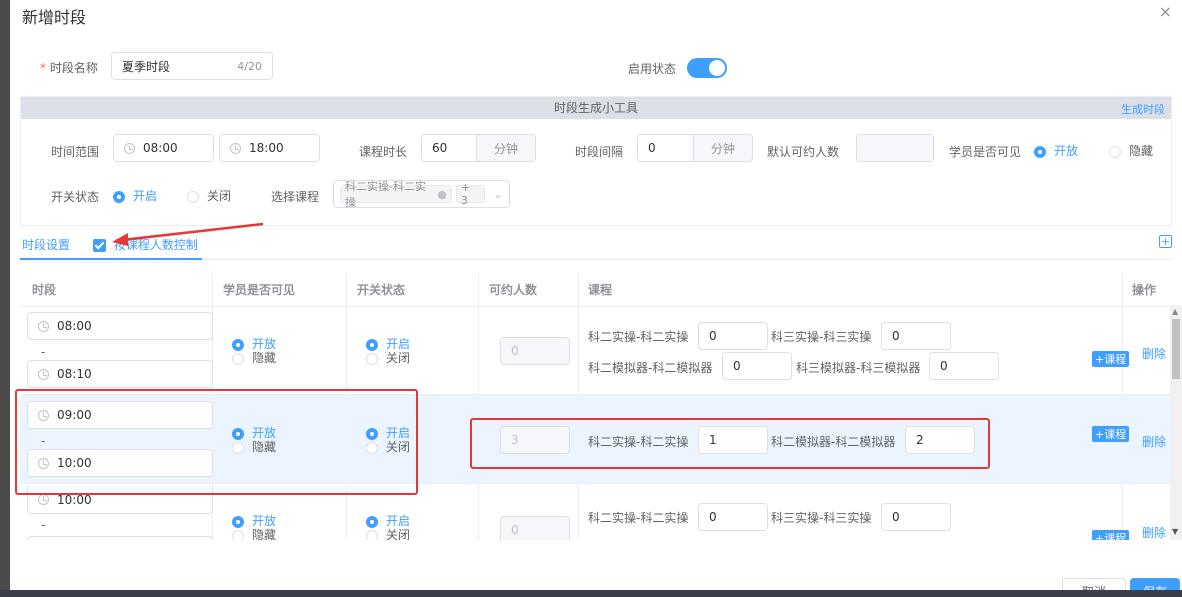  Describe the element at coordinates (730, 443) in the screenshot. I see `annotation-box-courses` at that location.